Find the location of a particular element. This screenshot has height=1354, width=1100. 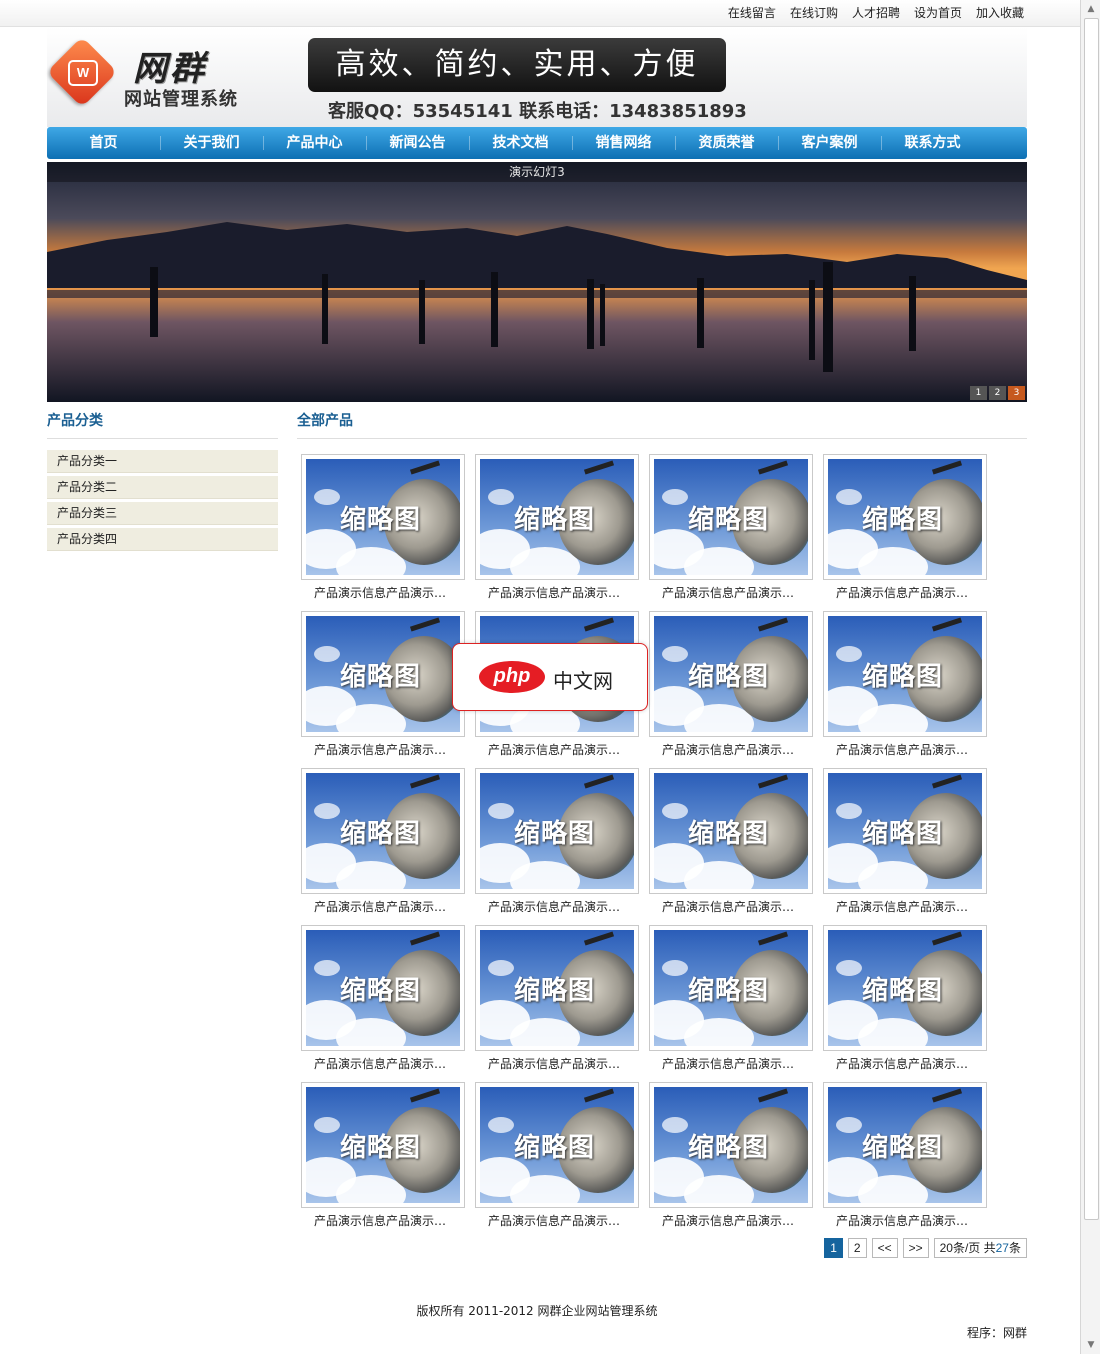

vertical-scrollbar: ▲ ▼ is located at coordinates (1090, 677).